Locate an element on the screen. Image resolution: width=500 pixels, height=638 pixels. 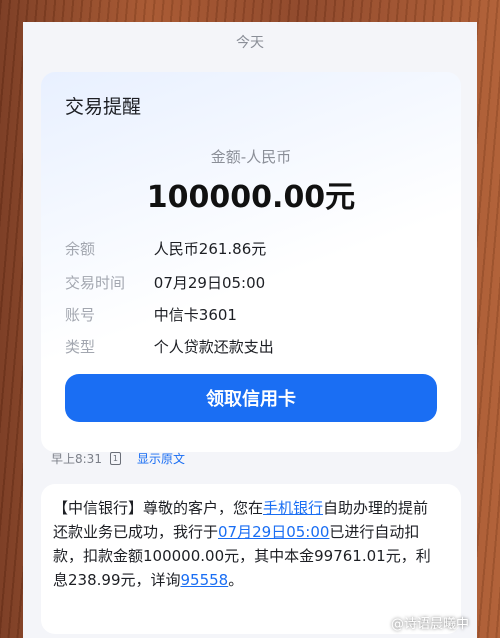
detail-row-account: 账号 中信卡3601 is located at coordinates (151, 314).